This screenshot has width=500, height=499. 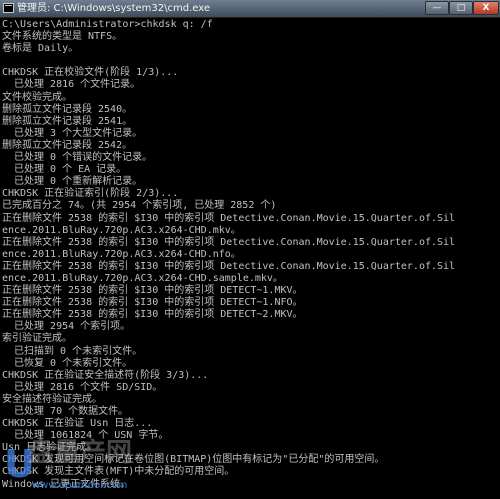 I want to click on console-line: 已处理 2816 个文件记录。, so click(x=71, y=85).